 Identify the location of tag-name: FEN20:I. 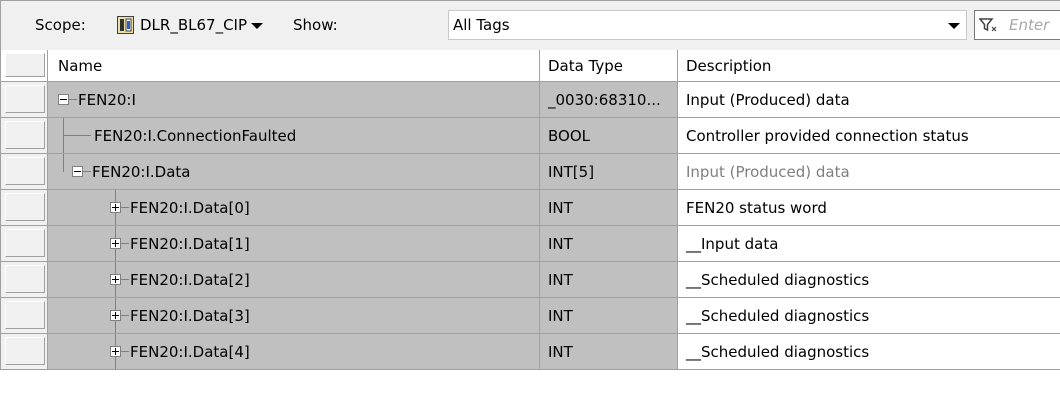
(107, 100).